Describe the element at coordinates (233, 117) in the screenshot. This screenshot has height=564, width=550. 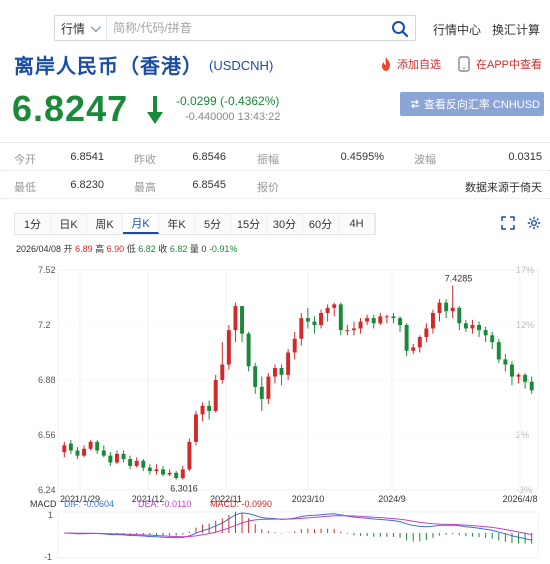
I see `price-sub-info: -0.440000 13:43:22` at that location.